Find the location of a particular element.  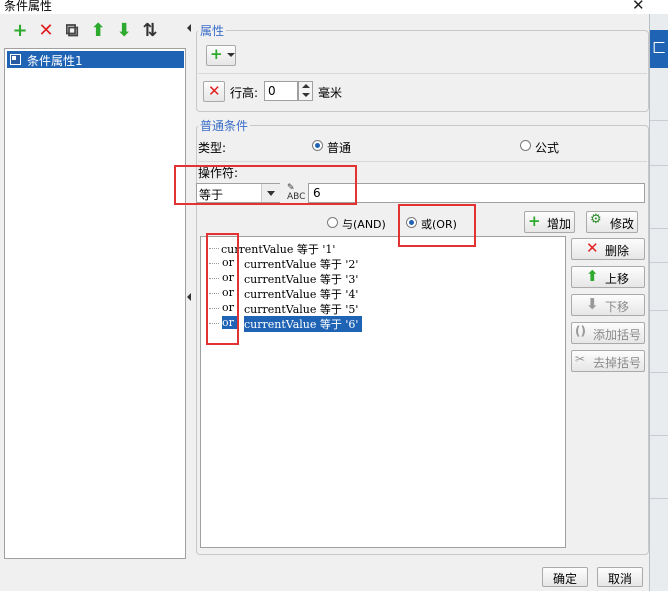

row-height-unit: 毫米 is located at coordinates (330, 93).